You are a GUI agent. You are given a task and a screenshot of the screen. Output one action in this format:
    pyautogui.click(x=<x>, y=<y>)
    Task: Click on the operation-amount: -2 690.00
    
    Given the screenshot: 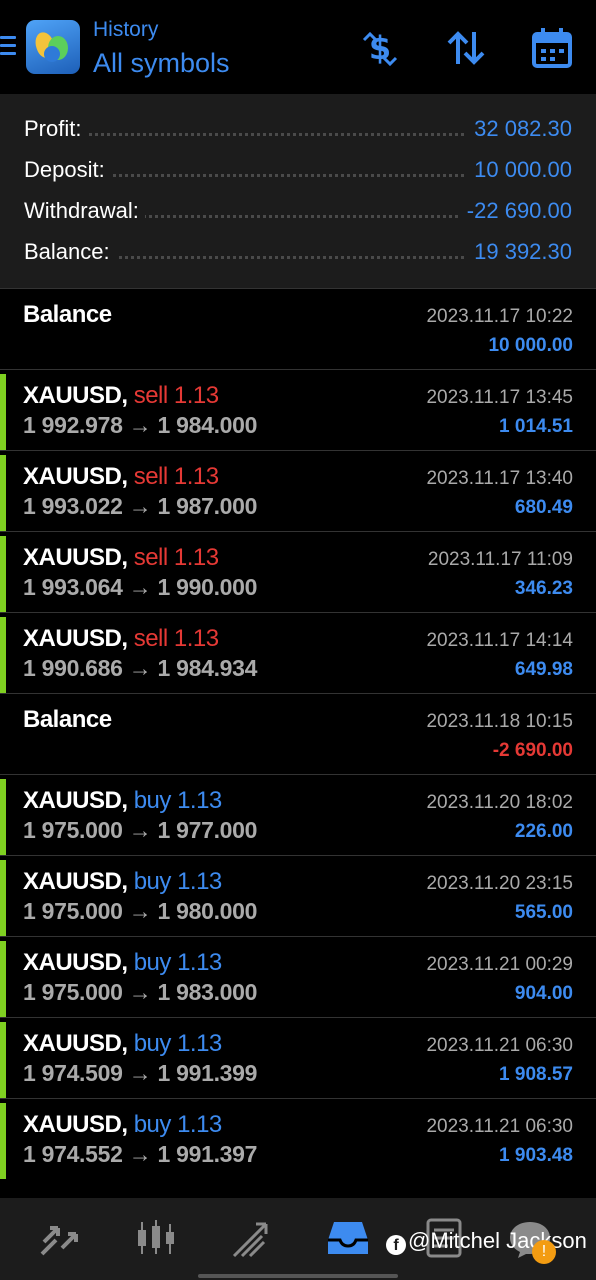 What is the action you would take?
    pyautogui.click(x=532, y=750)
    